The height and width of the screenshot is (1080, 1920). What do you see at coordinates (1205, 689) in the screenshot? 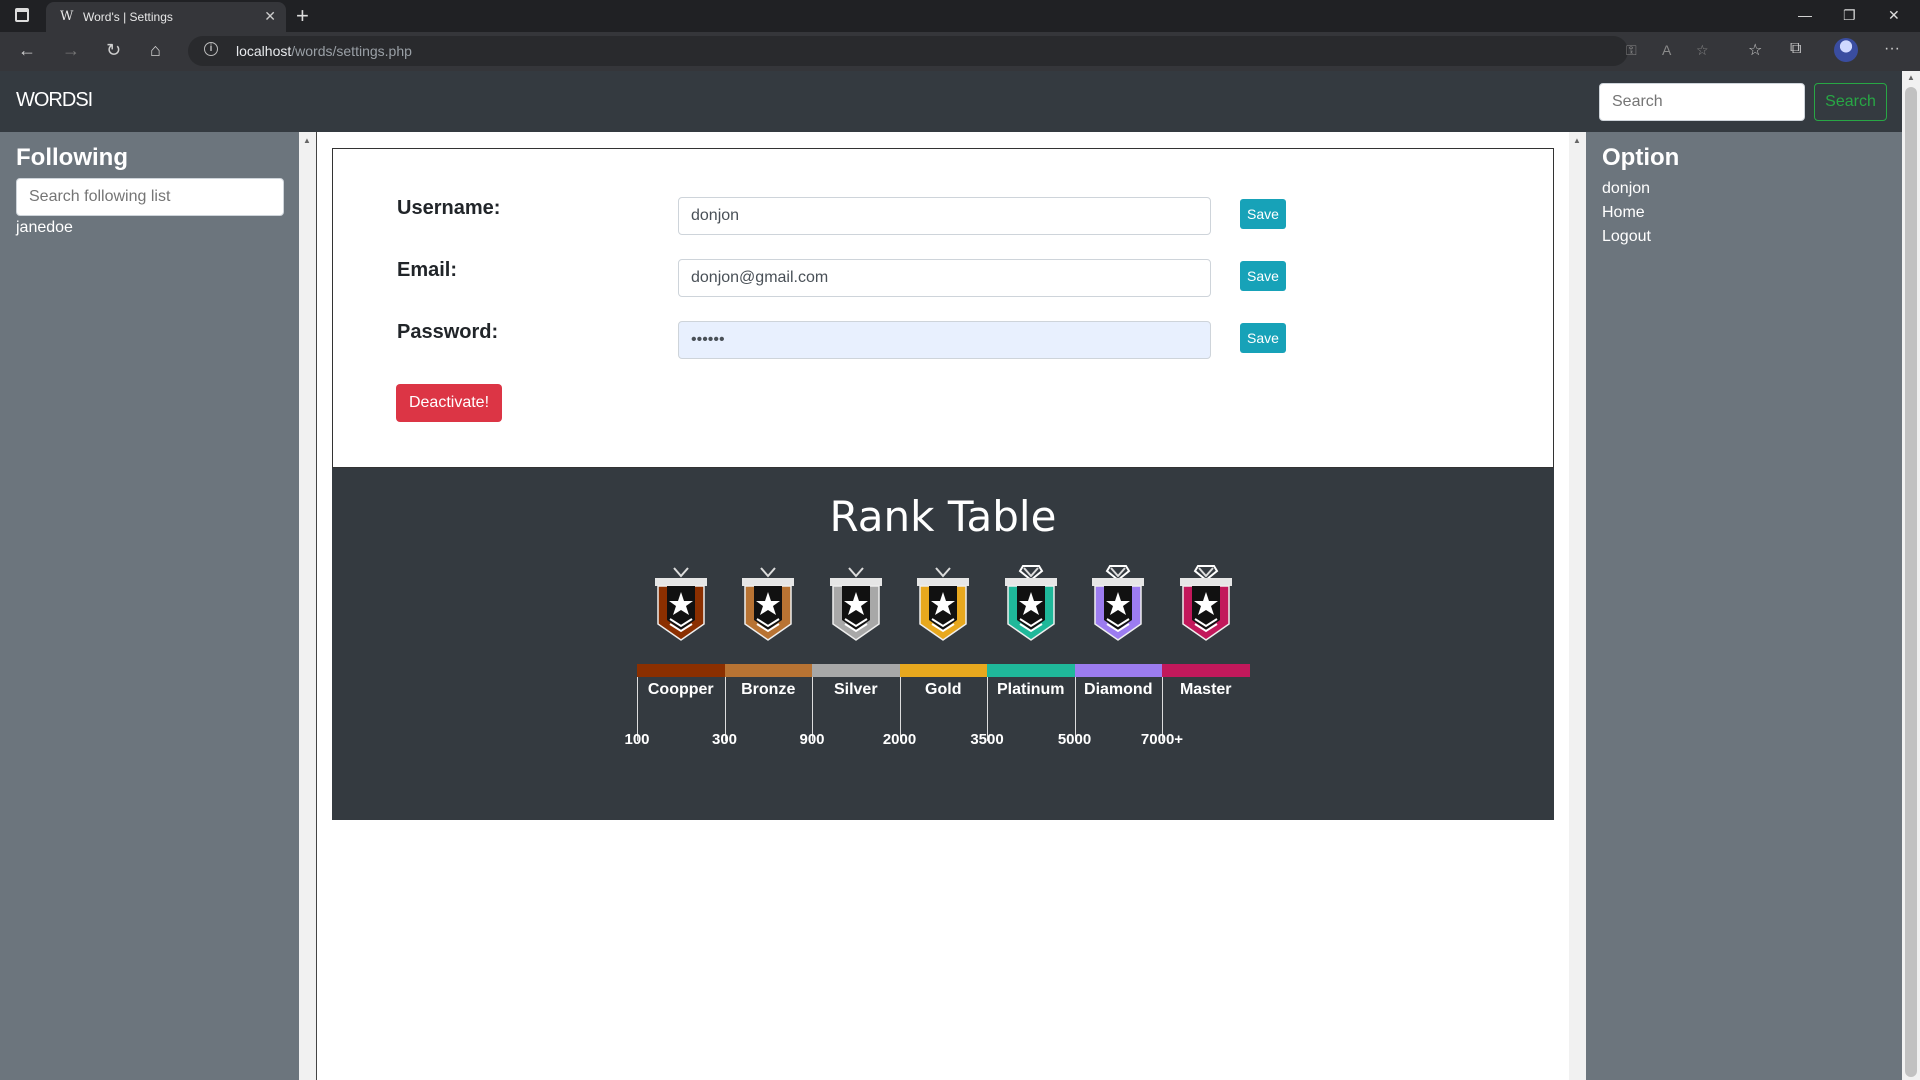
I see `rank-name: Master` at bounding box center [1205, 689].